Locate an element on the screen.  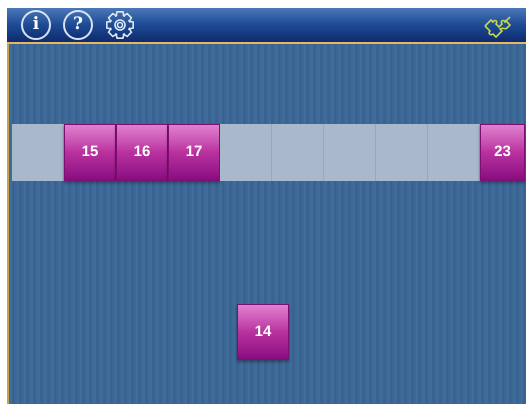
number-tile: 14 is located at coordinates (263, 332).